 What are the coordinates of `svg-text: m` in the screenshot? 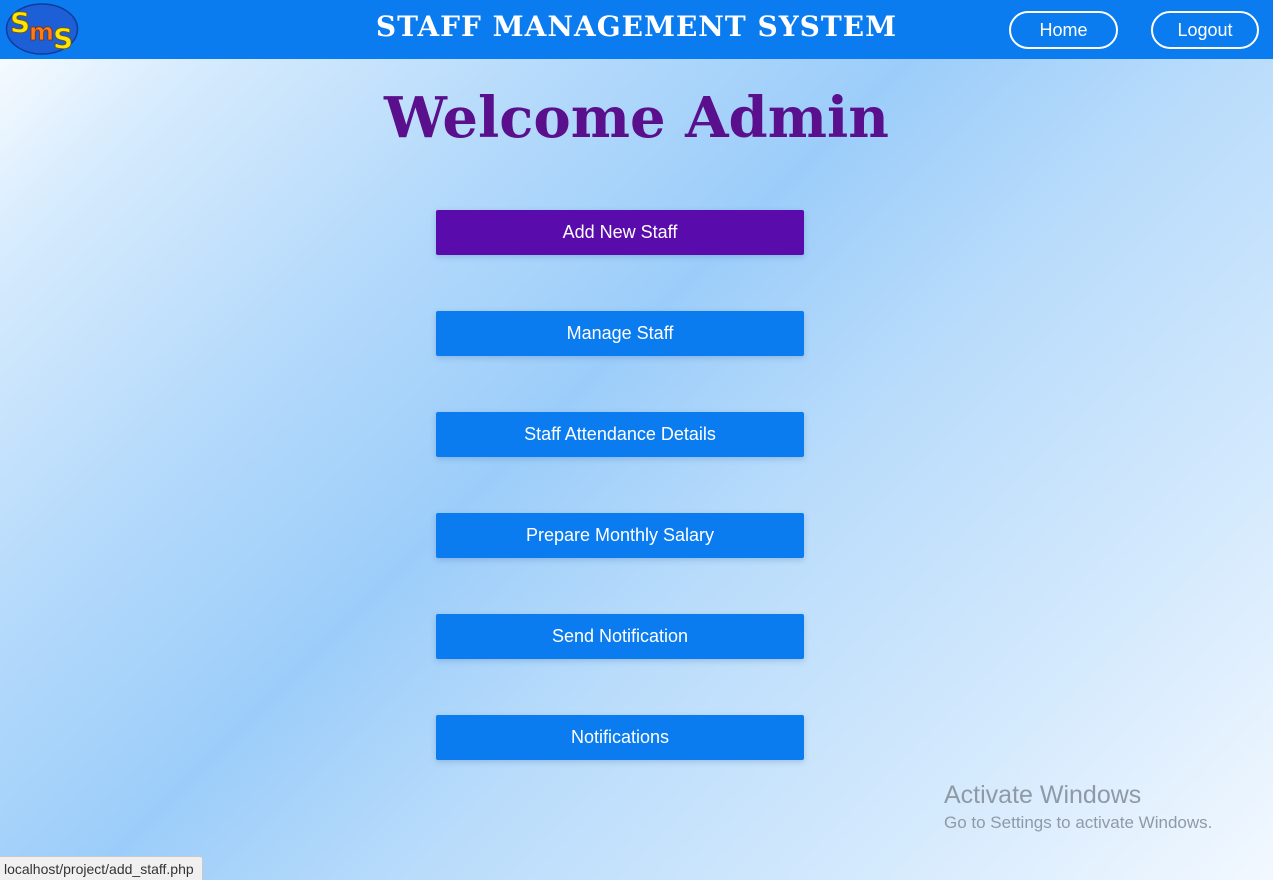 It's located at (41, 32).